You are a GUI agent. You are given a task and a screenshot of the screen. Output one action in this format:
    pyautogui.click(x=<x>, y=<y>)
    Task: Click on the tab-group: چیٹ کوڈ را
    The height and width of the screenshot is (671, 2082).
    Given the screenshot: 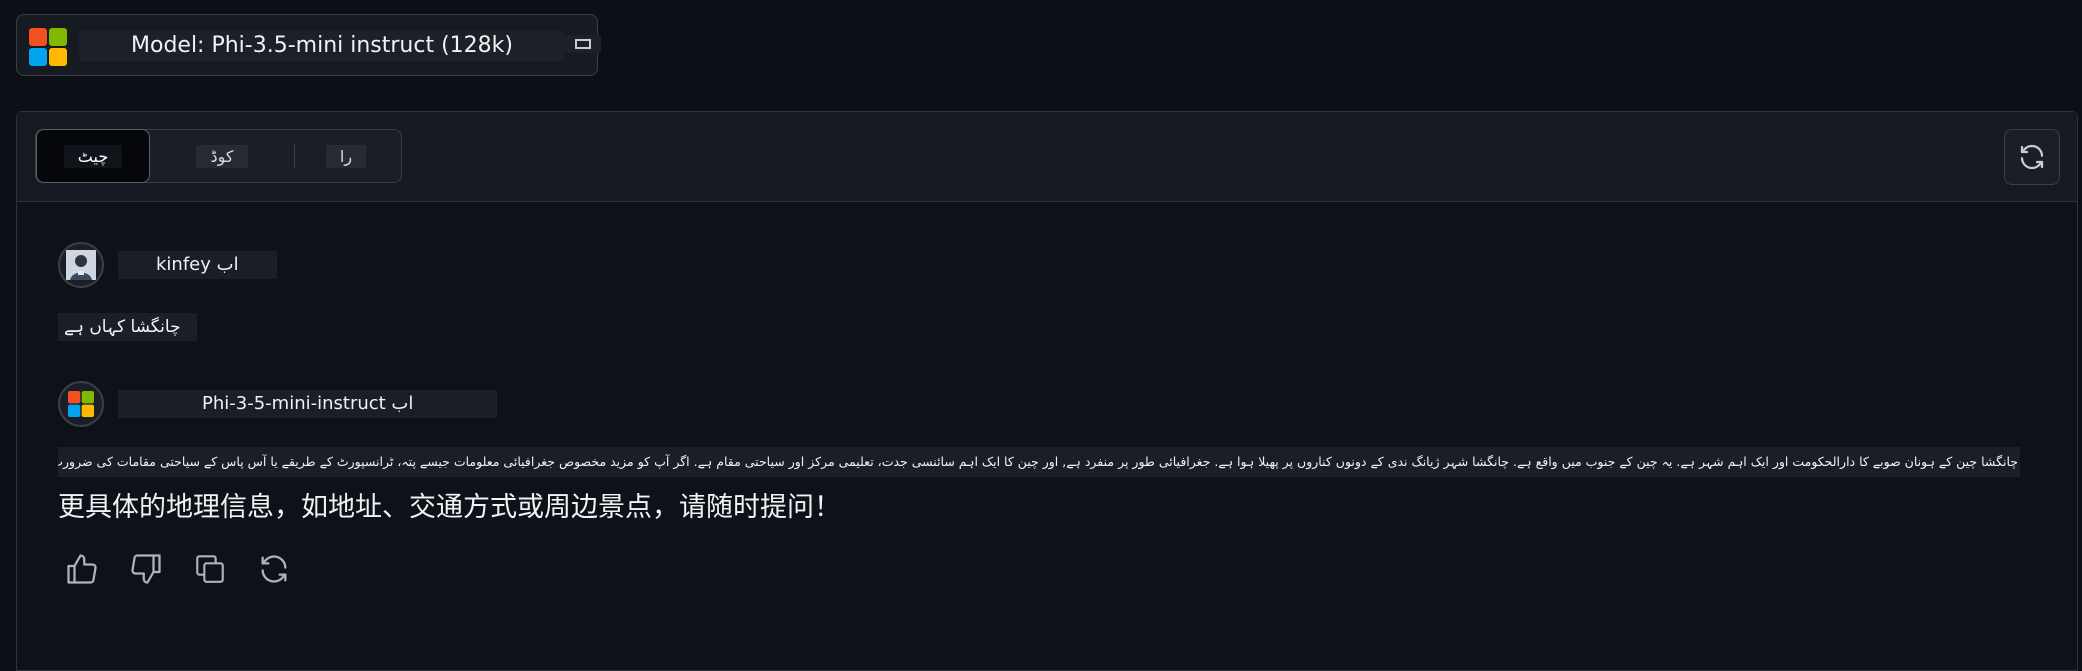 What is the action you would take?
    pyautogui.click(x=218, y=156)
    